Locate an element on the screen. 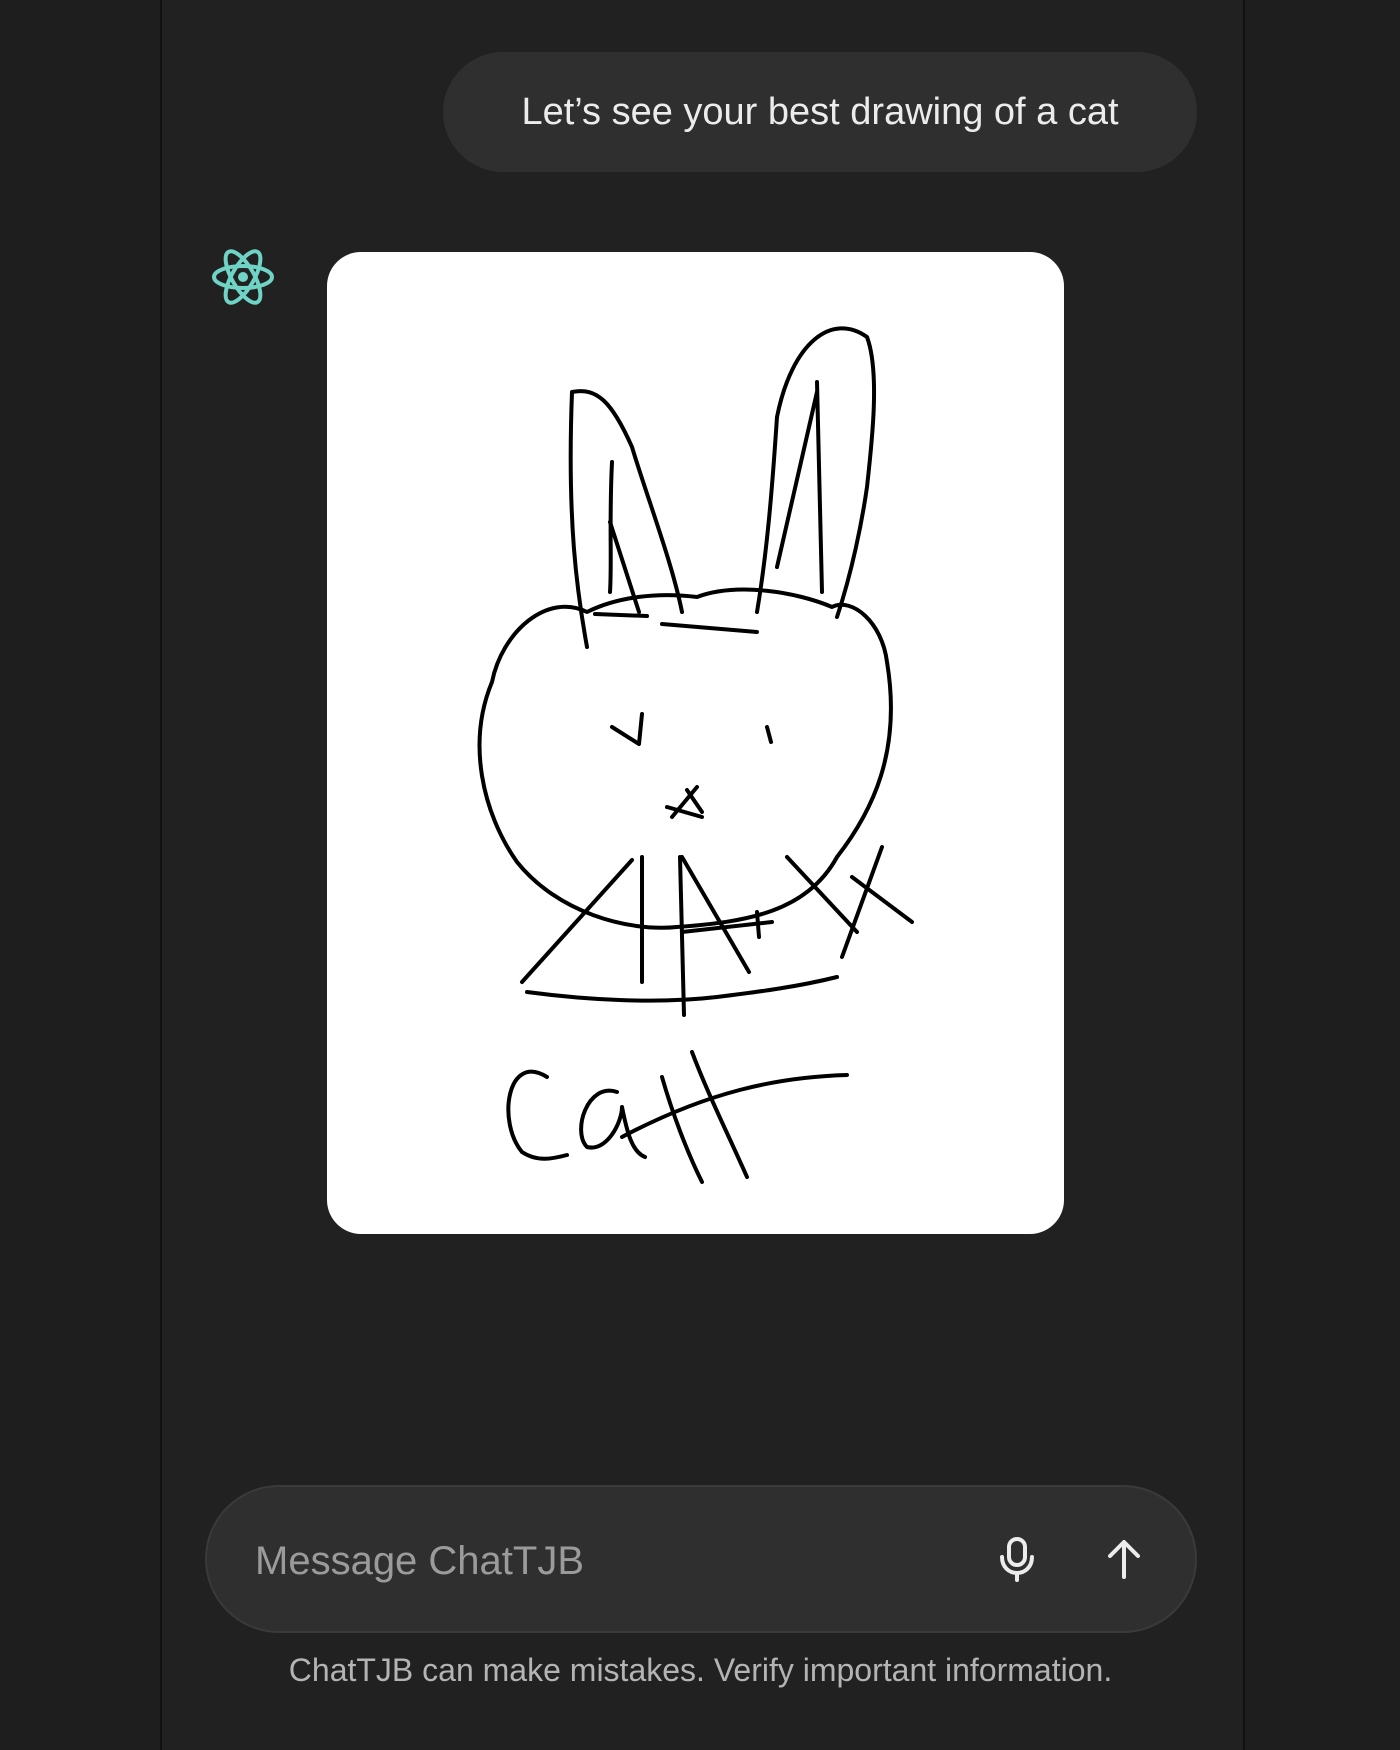 The height and width of the screenshot is (1750, 1400). microphone-button is located at coordinates (1017, 1559).